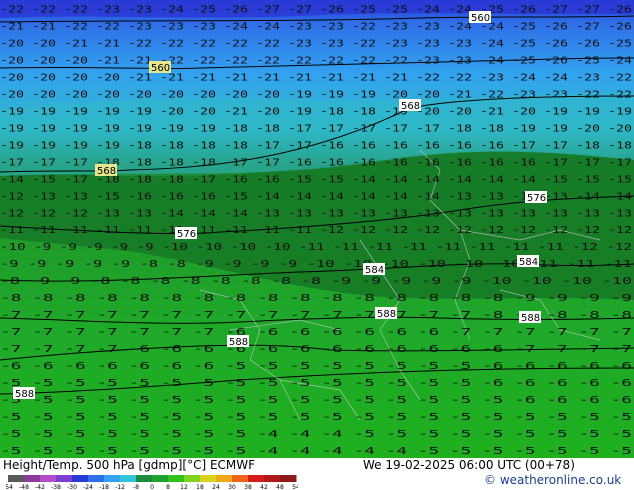  Describe the element at coordinates (184, 487) in the screenshot. I see `colorbar-tick-label: 12` at that location.